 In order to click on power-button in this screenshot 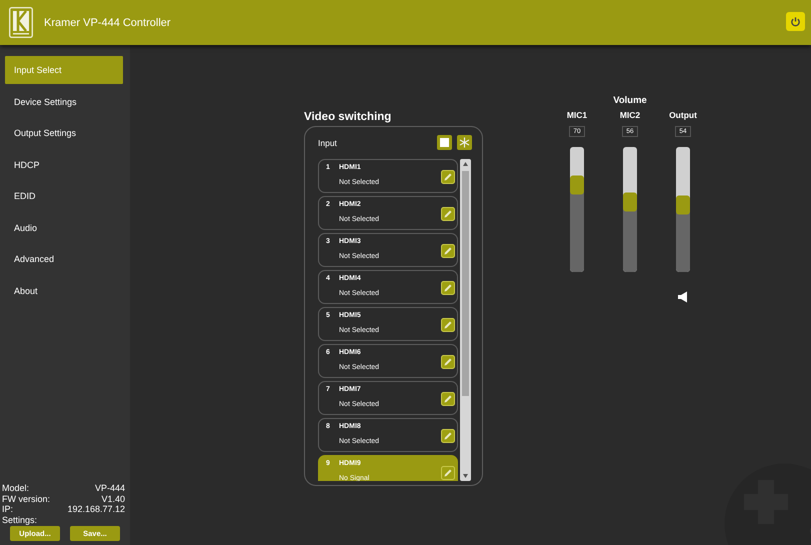, I will do `click(795, 21)`.